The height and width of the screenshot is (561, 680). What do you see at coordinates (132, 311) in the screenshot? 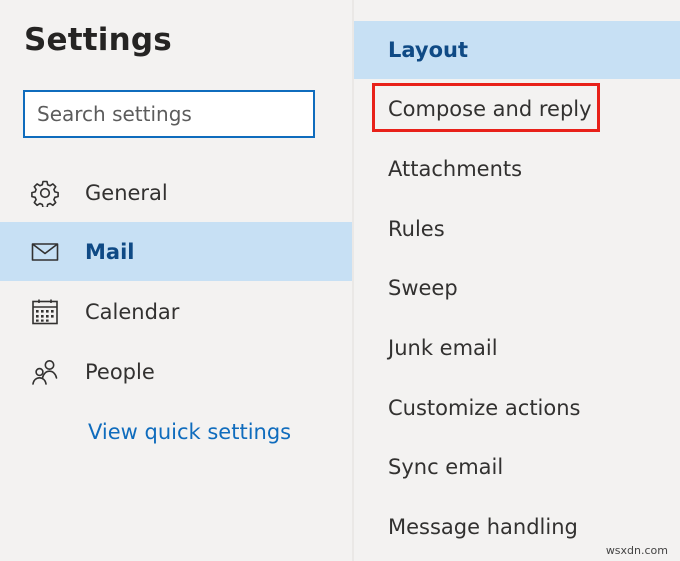
I see `nav-item-label: Calendar` at bounding box center [132, 311].